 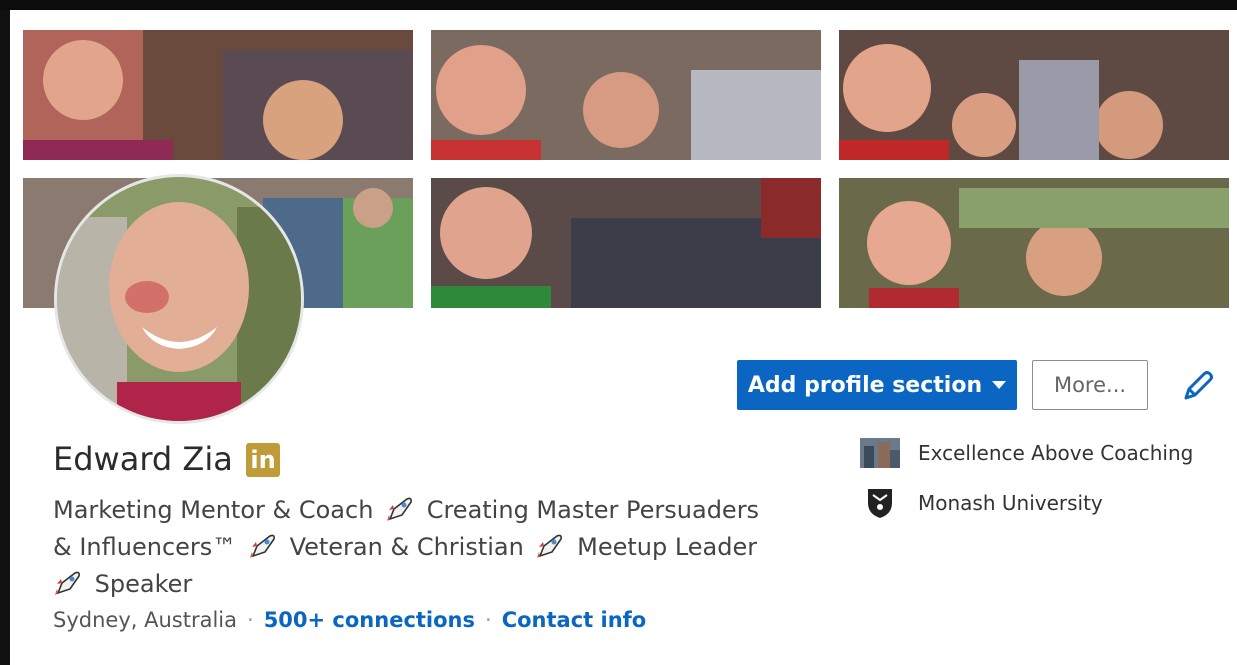 I want to click on org-name: Monash University, so click(x=1010, y=503).